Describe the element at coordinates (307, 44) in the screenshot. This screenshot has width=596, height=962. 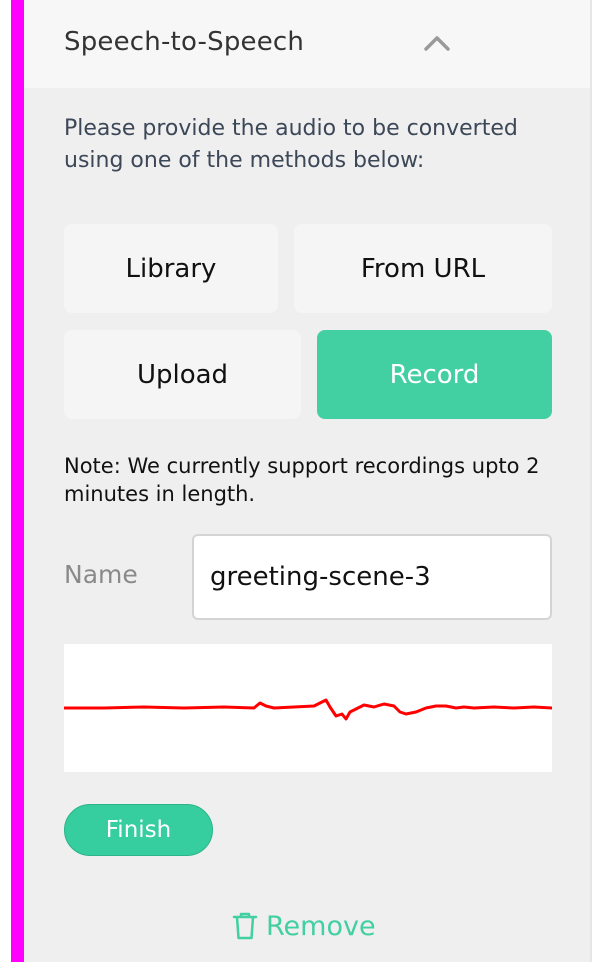
I see `panel-header: Speech-to-Speech` at that location.